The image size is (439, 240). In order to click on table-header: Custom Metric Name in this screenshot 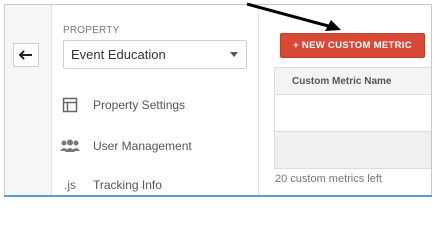, I will do `click(353, 81)`.